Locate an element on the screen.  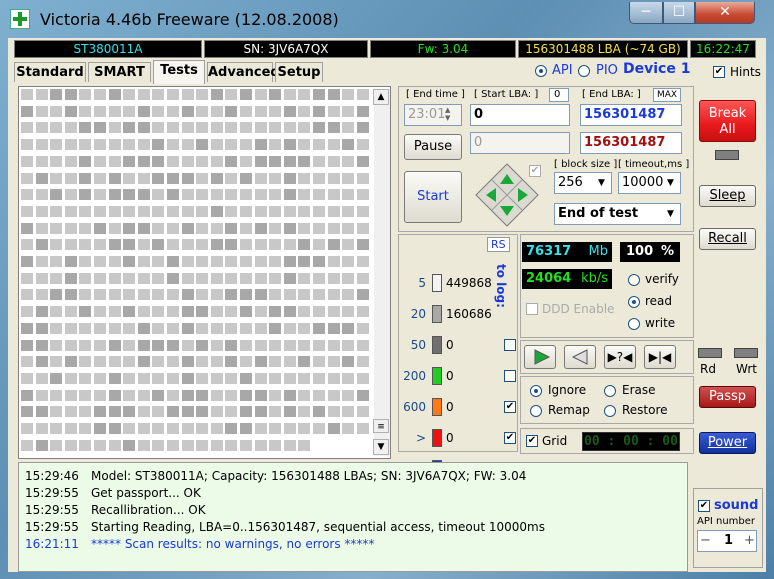
tab-setup: Setup is located at coordinates (299, 72).